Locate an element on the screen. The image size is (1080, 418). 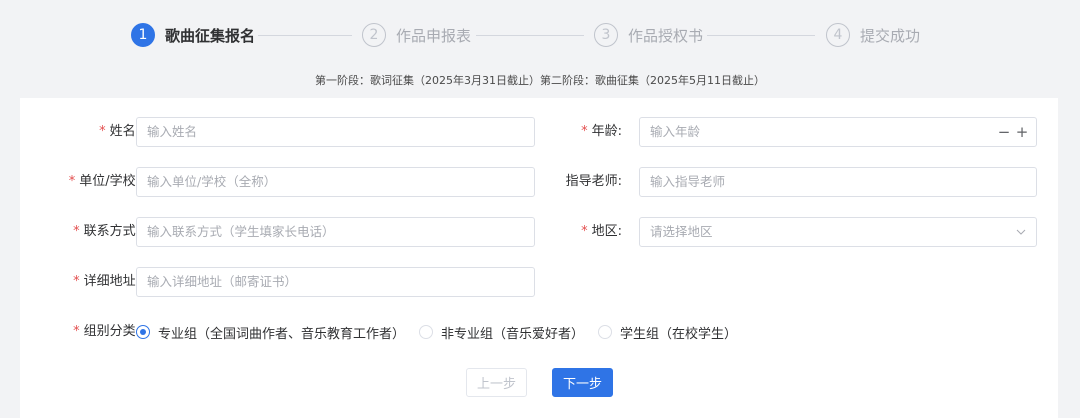
region-select: 请选择地区 is located at coordinates (838, 232).